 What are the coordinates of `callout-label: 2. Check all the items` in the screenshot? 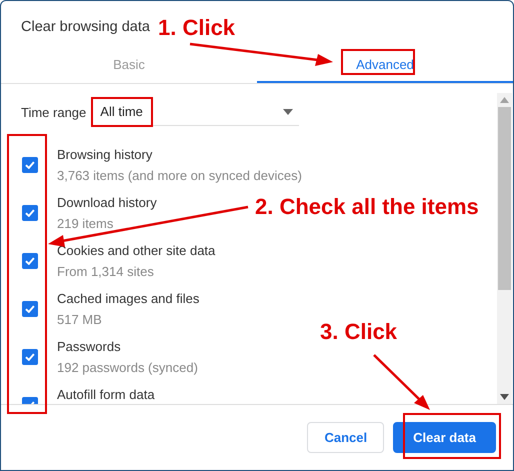 It's located at (367, 207).